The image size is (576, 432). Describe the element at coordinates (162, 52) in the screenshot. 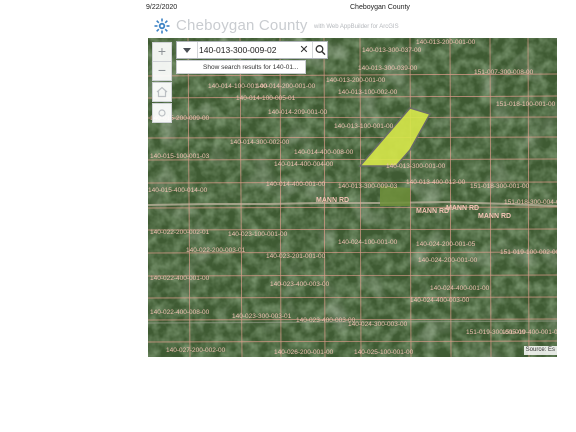

I see `zoom-in-button: +` at that location.